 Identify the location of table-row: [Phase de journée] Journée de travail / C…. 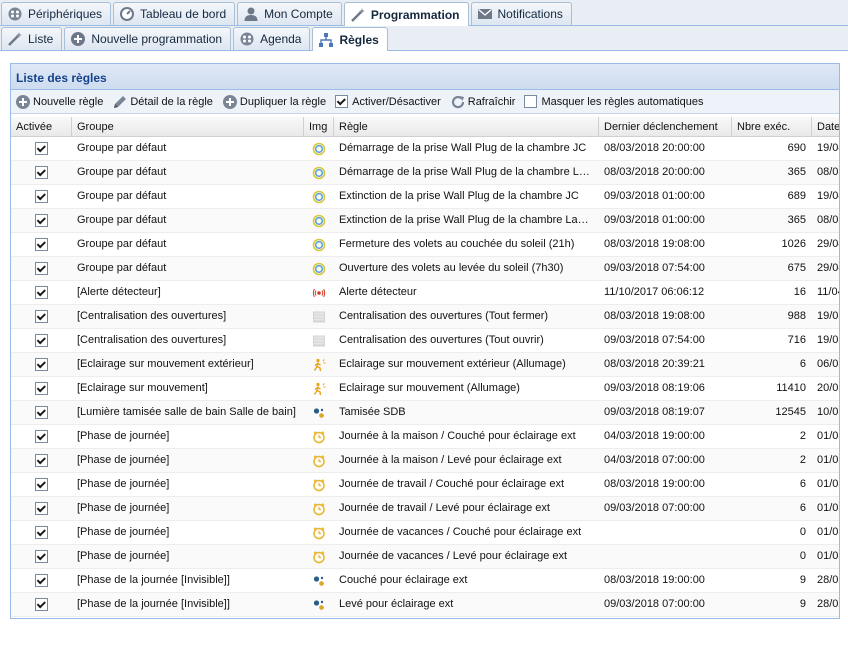
(425, 485).